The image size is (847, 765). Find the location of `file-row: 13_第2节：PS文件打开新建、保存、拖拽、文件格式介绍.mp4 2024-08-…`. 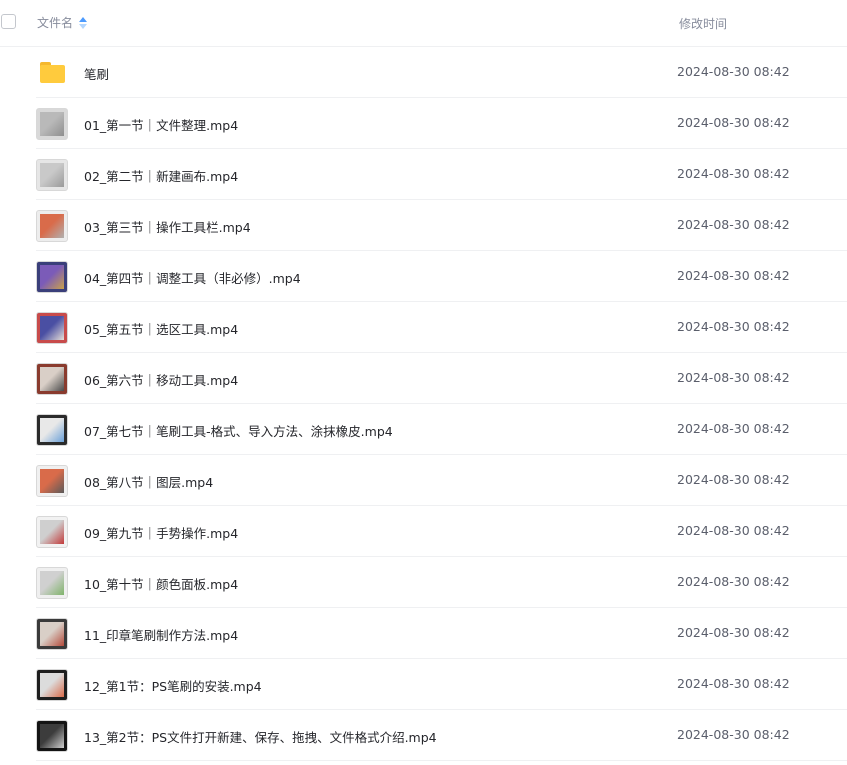

file-row: 13_第2节：PS文件打开新建、保存、拖拽、文件格式介绍.mp4 2024-08-… is located at coordinates (441, 735).